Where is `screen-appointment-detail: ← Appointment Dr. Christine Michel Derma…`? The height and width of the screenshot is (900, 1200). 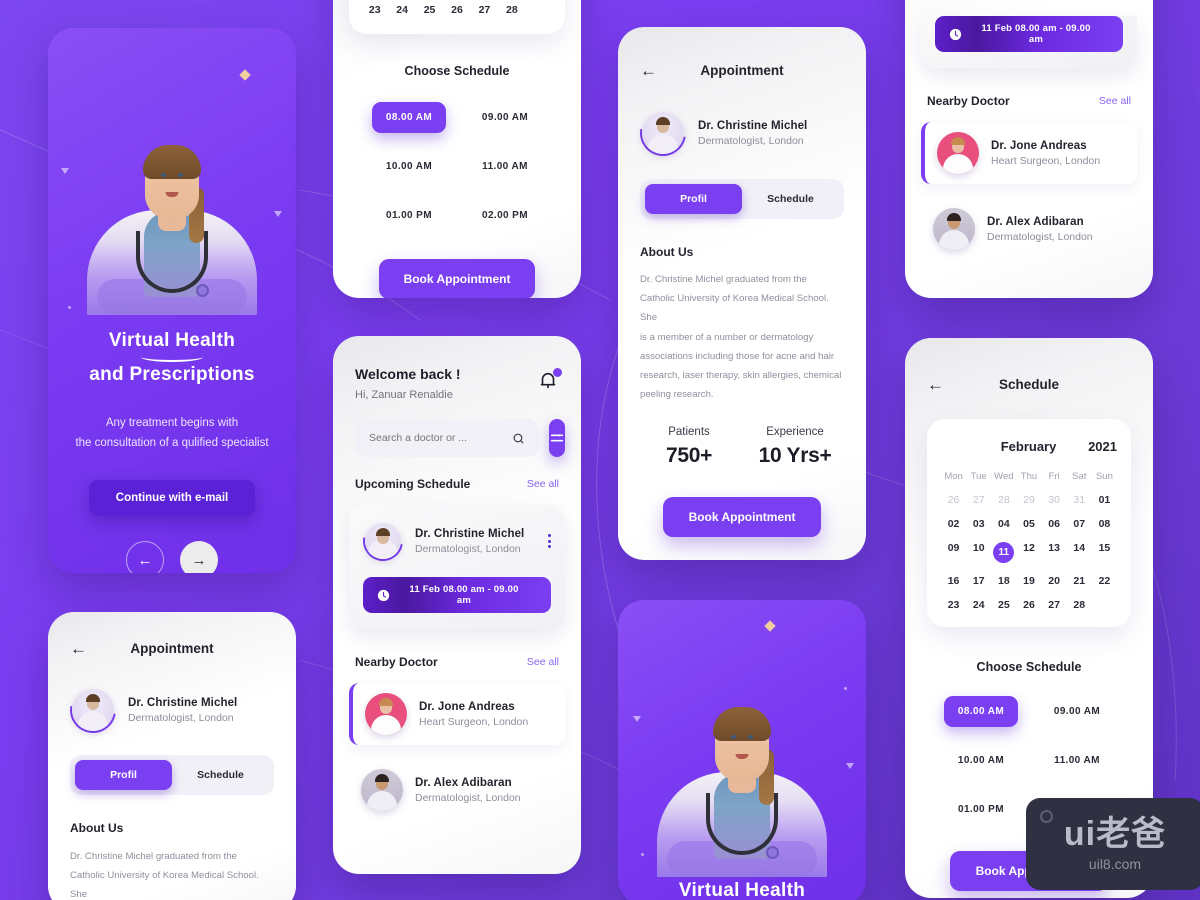 screen-appointment-detail: ← Appointment Dr. Christine Michel Derma… is located at coordinates (742, 293).